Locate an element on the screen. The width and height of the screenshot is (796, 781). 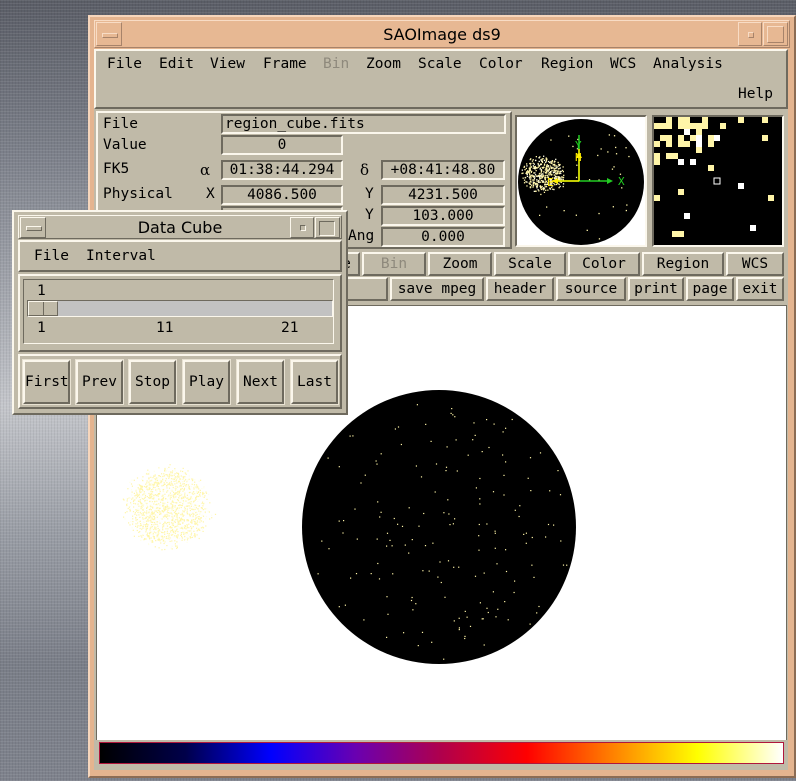
data-cube-title-bar: Data Cube is located at coordinates (180, 227).